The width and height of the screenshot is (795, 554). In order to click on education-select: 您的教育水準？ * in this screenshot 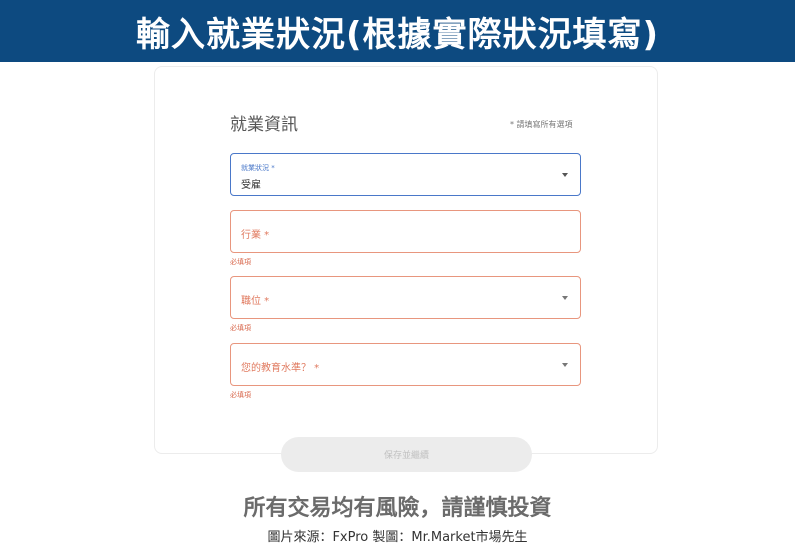, I will do `click(405, 364)`.